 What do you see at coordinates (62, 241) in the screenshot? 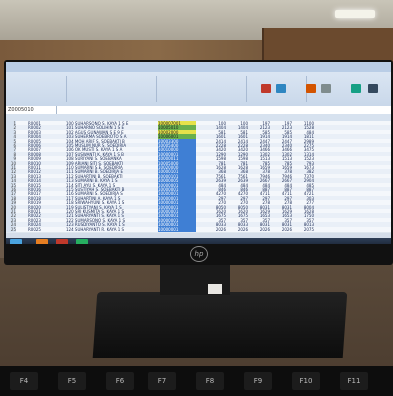
I see `media-icon` at bounding box center [62, 241].